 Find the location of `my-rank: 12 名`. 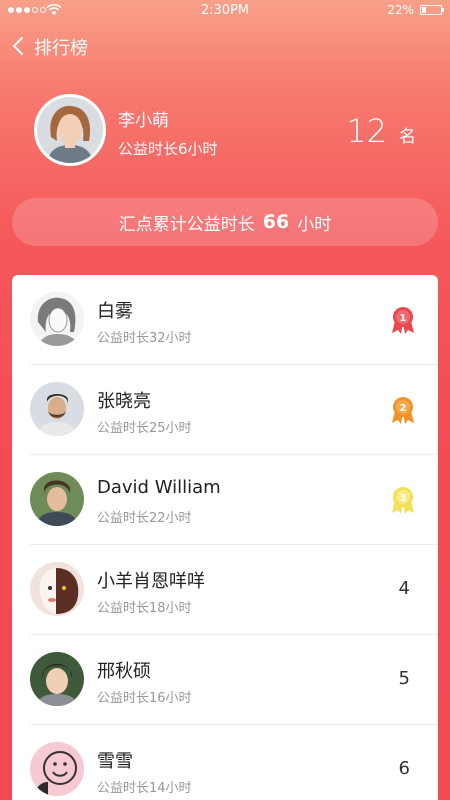

my-rank: 12 名 is located at coordinates (381, 131).